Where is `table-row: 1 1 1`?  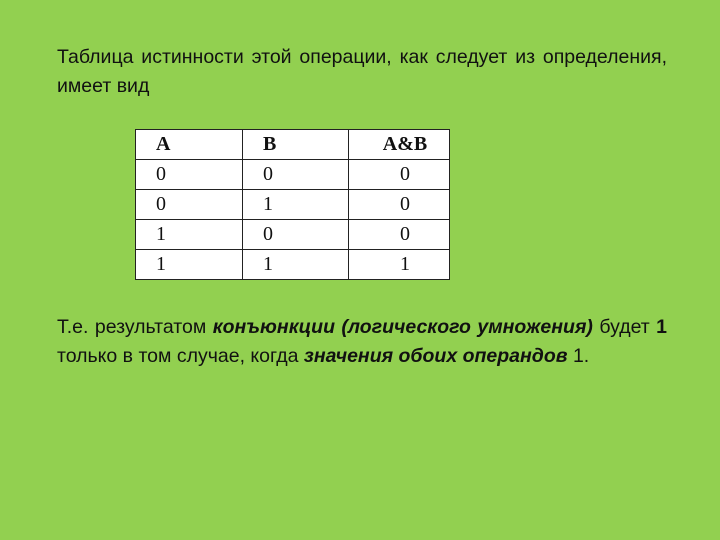
table-row: 1 1 1 is located at coordinates (292, 264).